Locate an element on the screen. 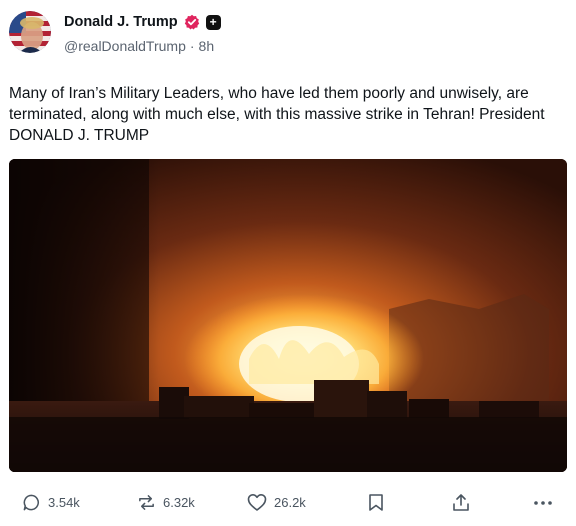 The width and height of the screenshot is (576, 526). more-icon is located at coordinates (543, 502).